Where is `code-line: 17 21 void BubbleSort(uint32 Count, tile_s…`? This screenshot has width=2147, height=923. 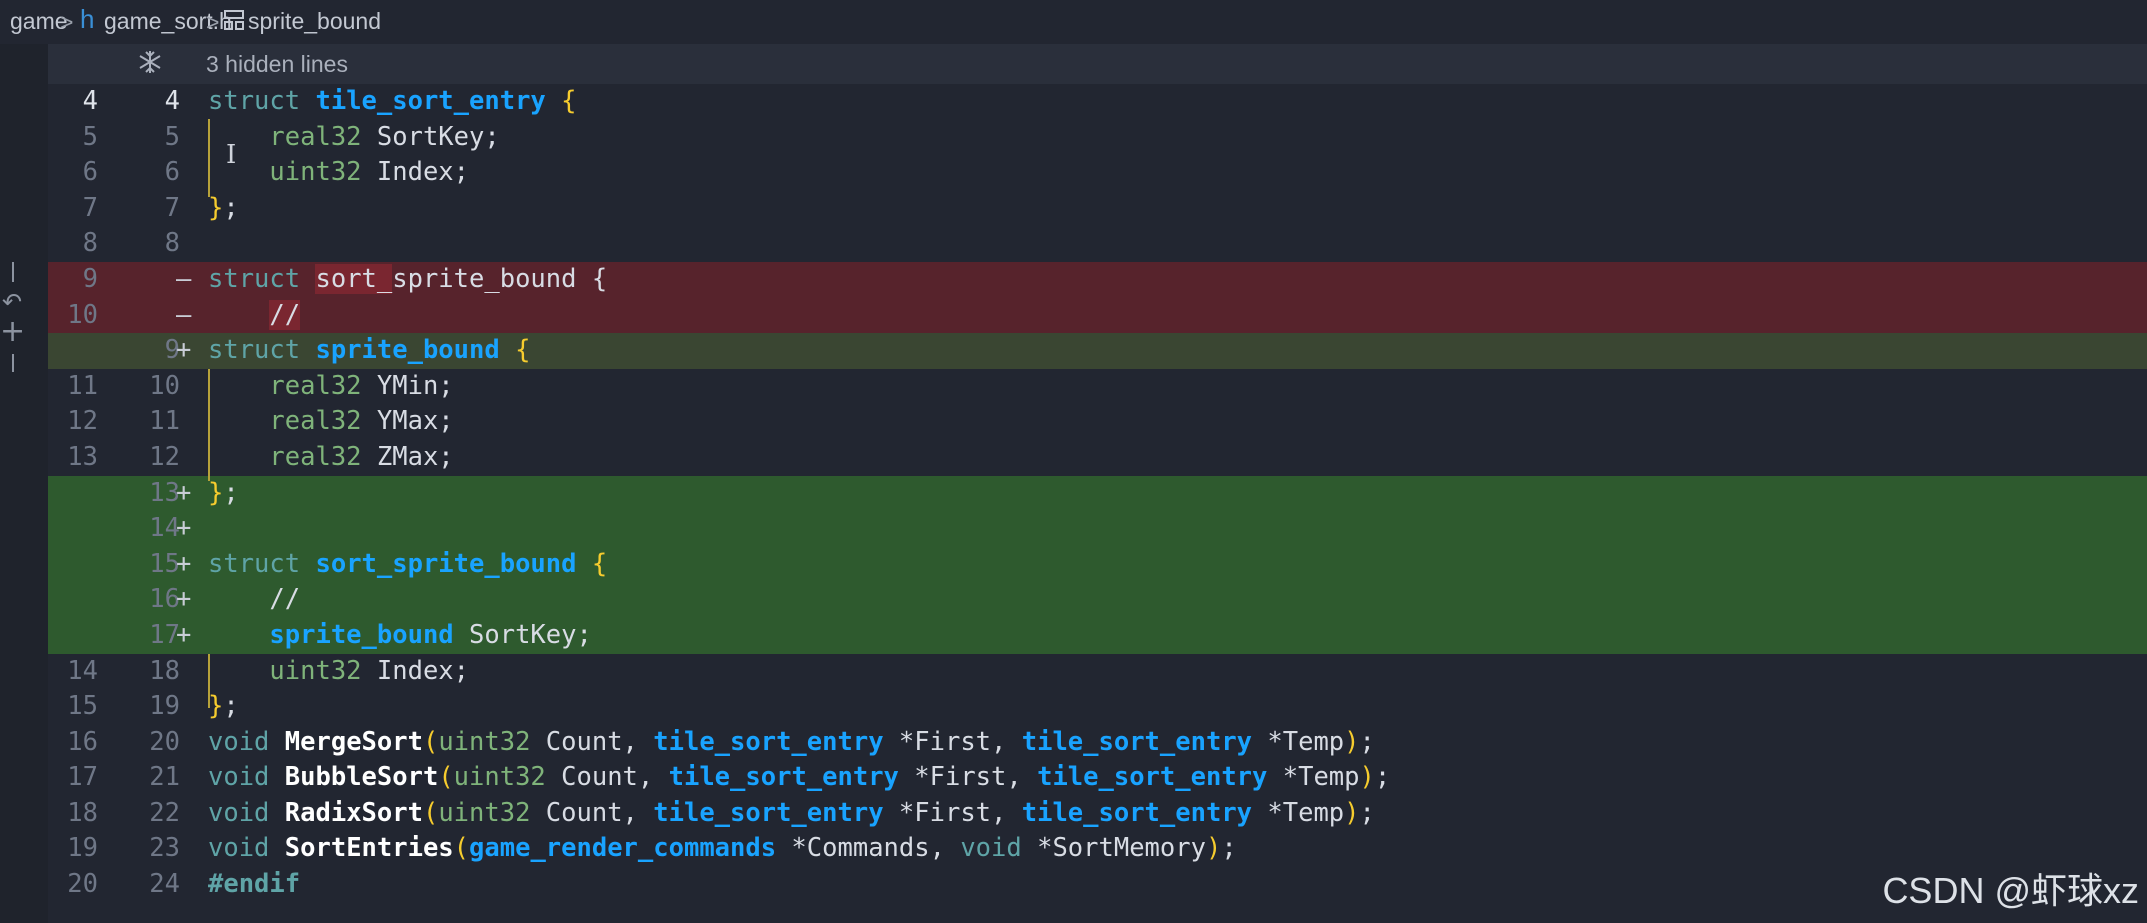 code-line: 17 21 void BubbleSort(uint32 Count, tile_s… is located at coordinates (1097, 778).